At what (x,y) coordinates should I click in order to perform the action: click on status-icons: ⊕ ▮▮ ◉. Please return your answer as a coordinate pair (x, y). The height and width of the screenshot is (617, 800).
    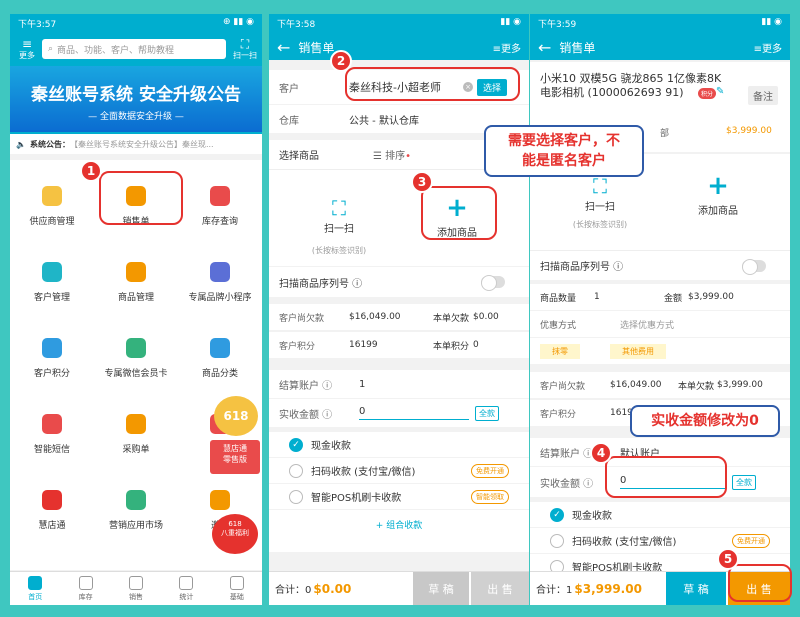
    Looking at the image, I should click on (238, 22).